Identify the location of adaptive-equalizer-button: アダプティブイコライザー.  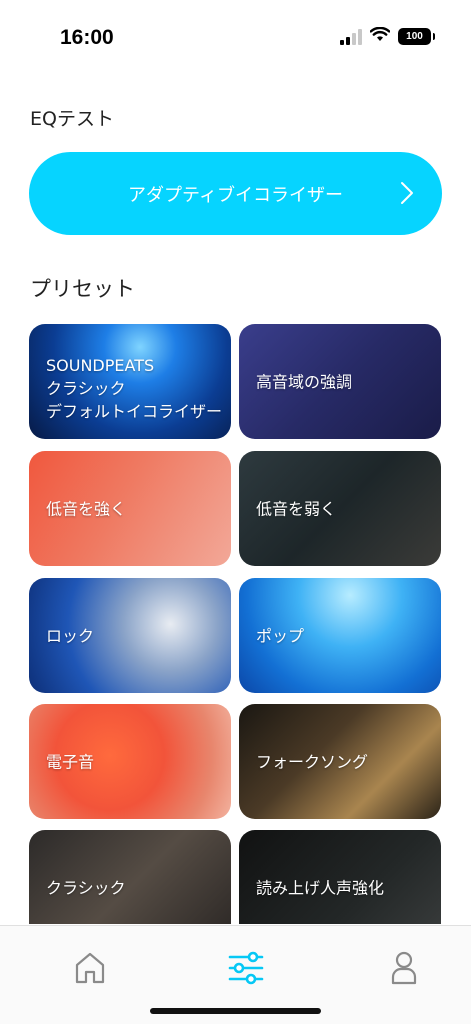
(235, 193).